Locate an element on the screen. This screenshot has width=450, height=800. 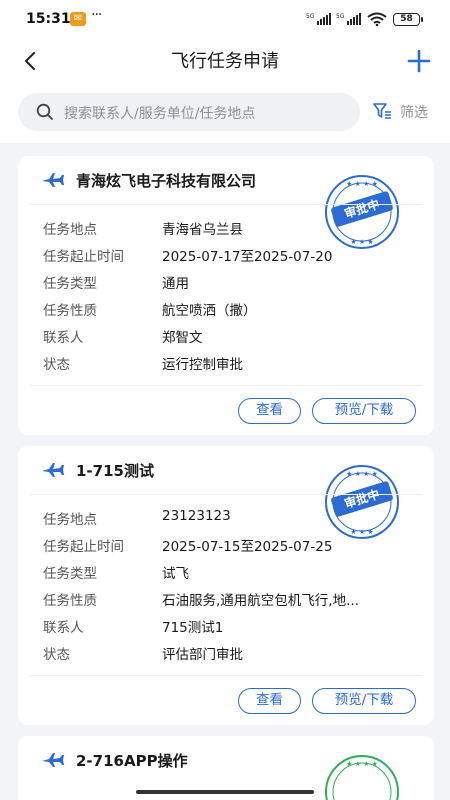
signal-5g-icon-2: 5G is located at coordinates (348, 19).